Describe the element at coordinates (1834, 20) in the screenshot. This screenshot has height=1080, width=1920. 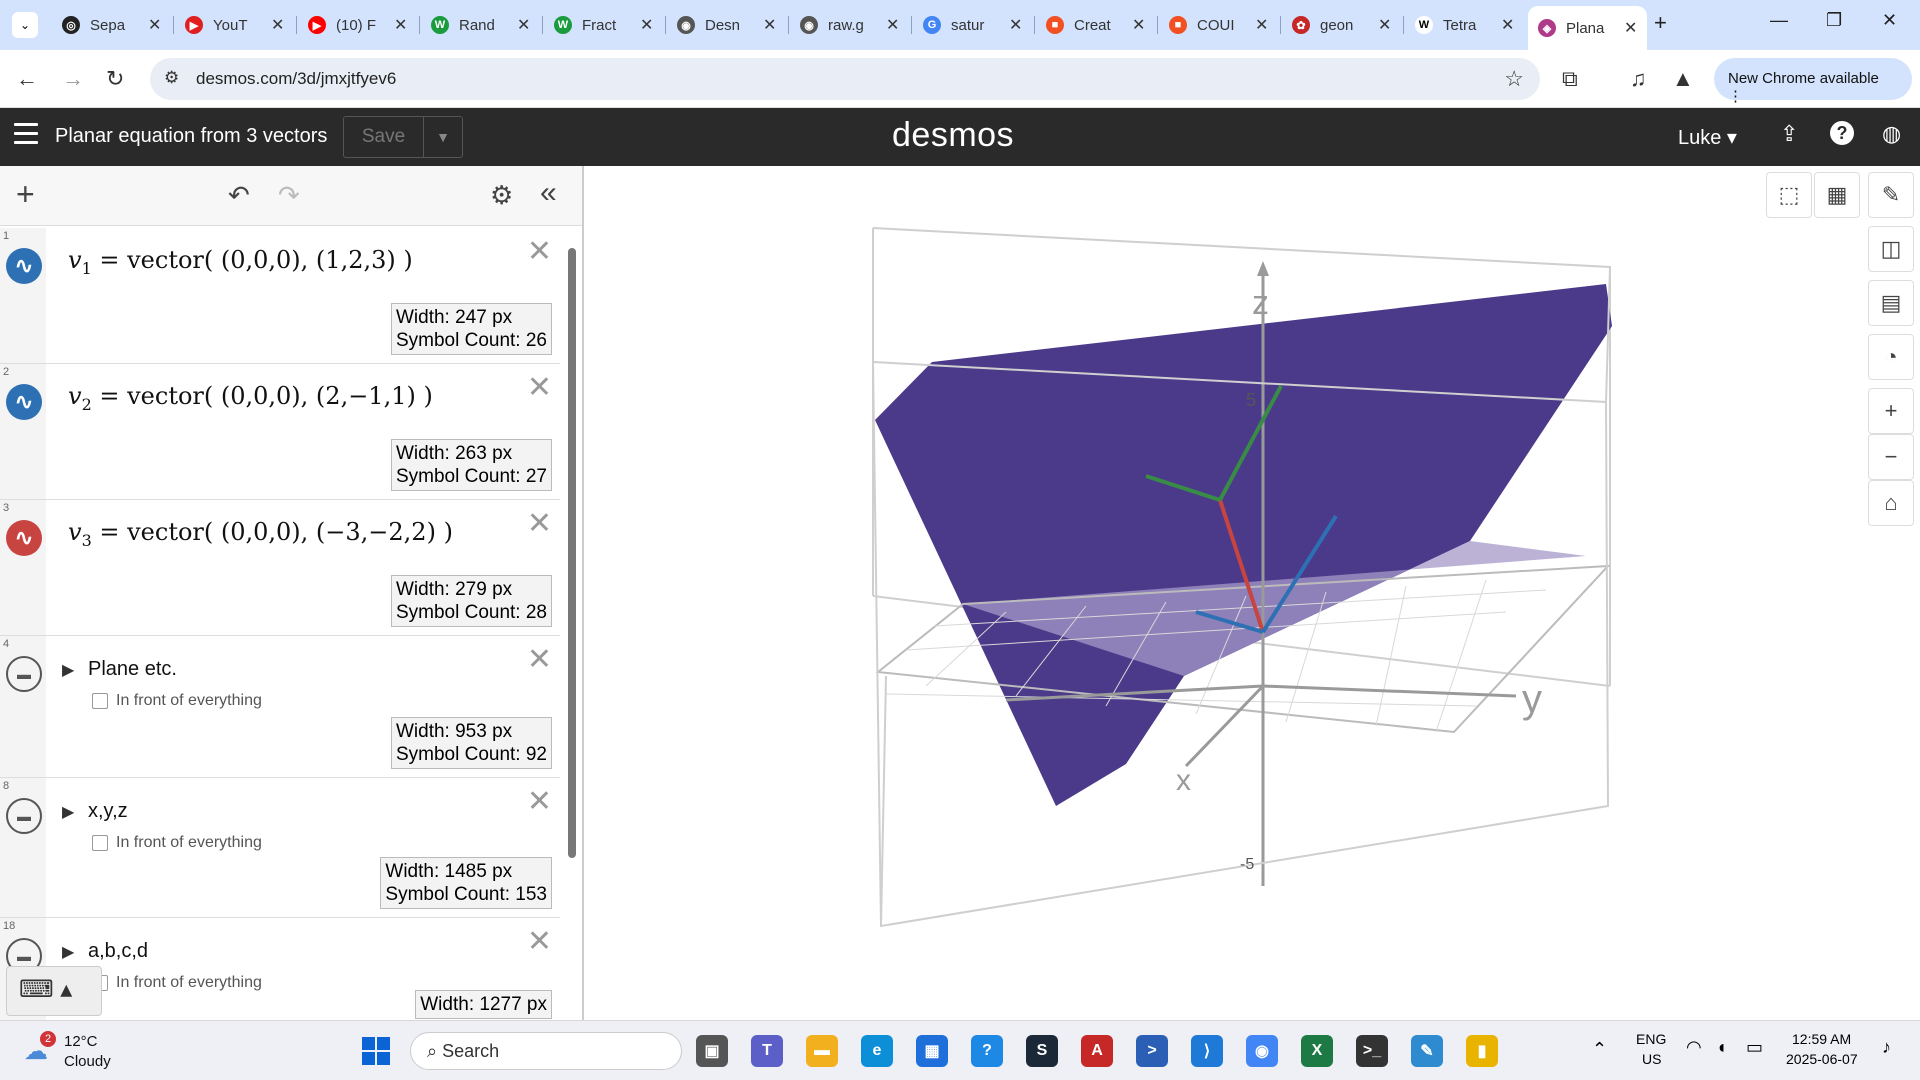
I see `maximize-icon: ❐` at that location.